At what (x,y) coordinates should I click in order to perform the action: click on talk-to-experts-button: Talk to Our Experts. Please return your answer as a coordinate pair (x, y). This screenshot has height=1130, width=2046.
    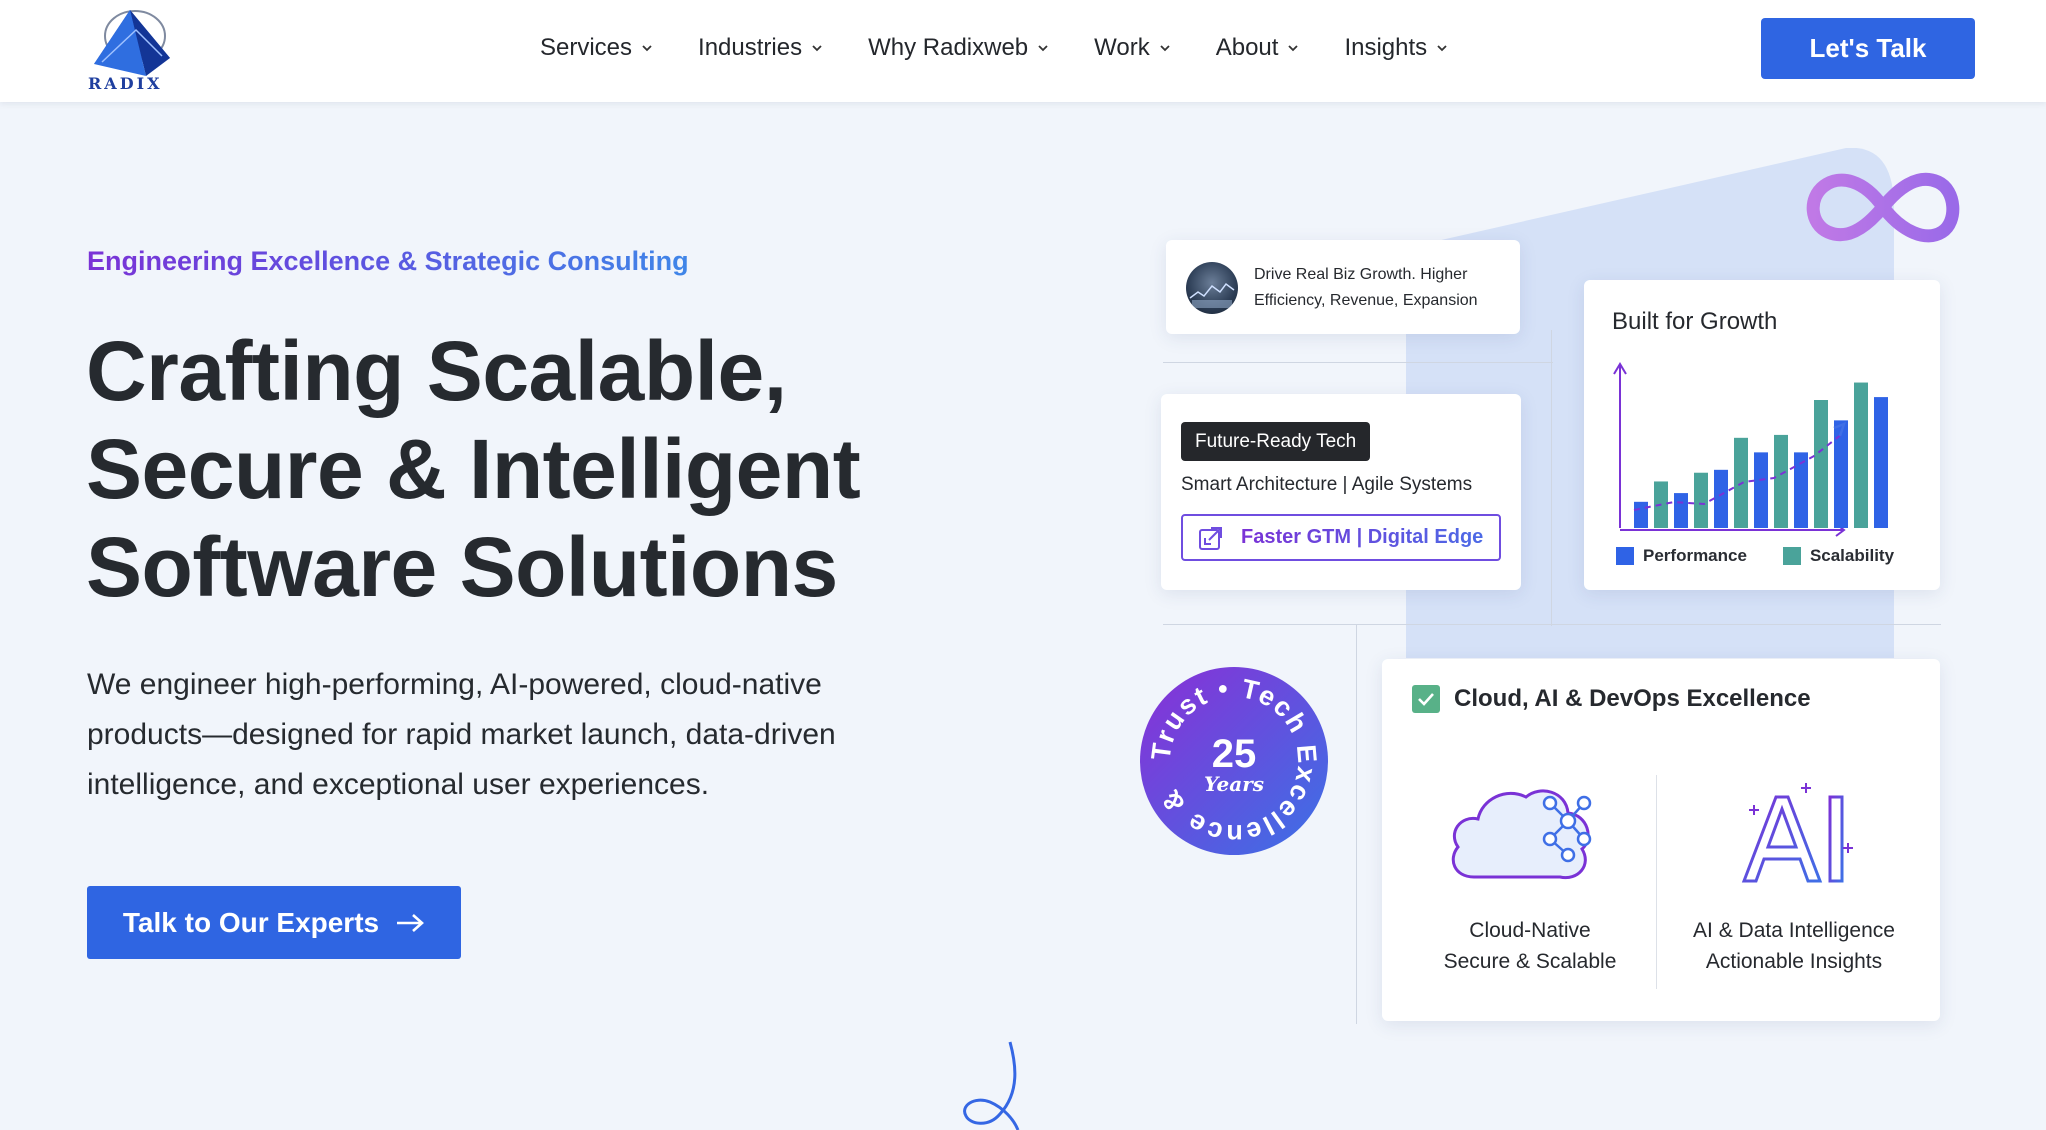
    Looking at the image, I should click on (274, 922).